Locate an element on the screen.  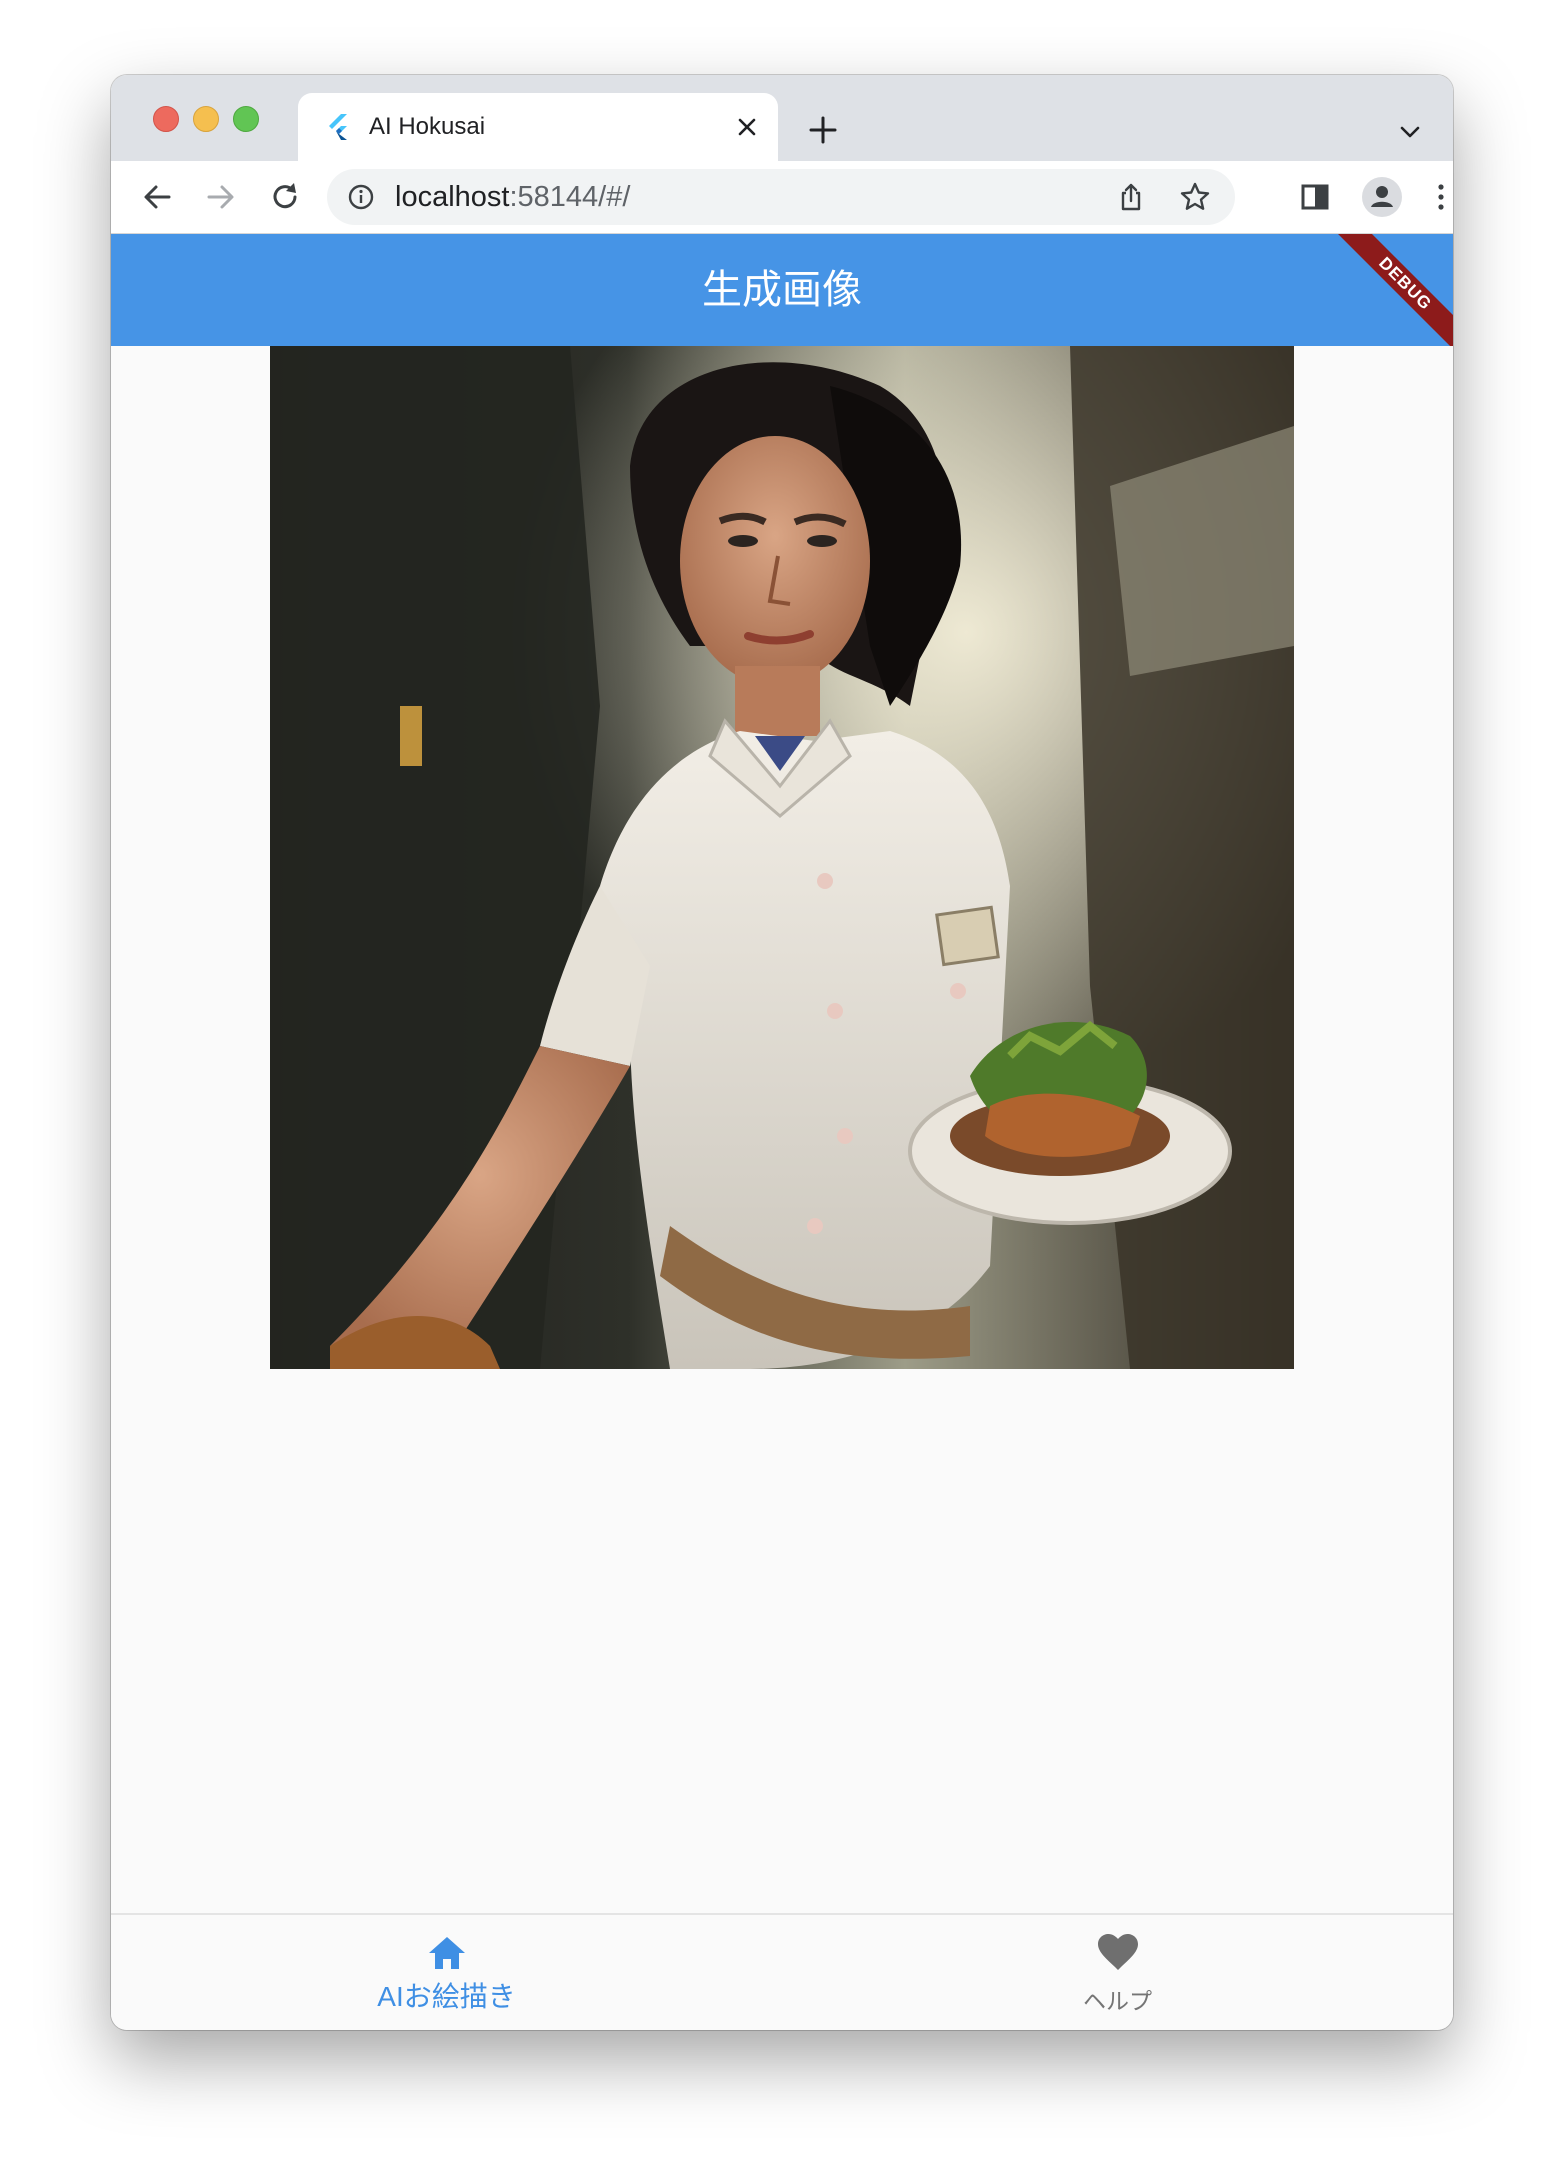
url-host: localhost is located at coordinates (452, 197).